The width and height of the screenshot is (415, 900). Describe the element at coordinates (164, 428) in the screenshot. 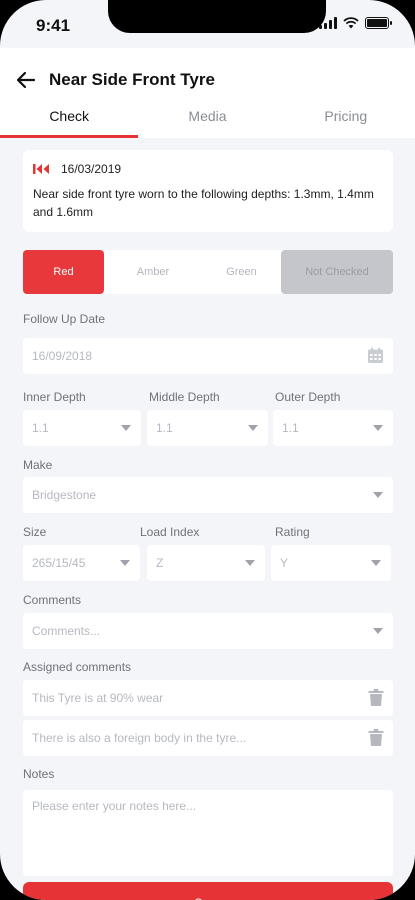

I see `middle-depth-value: 1.1` at that location.